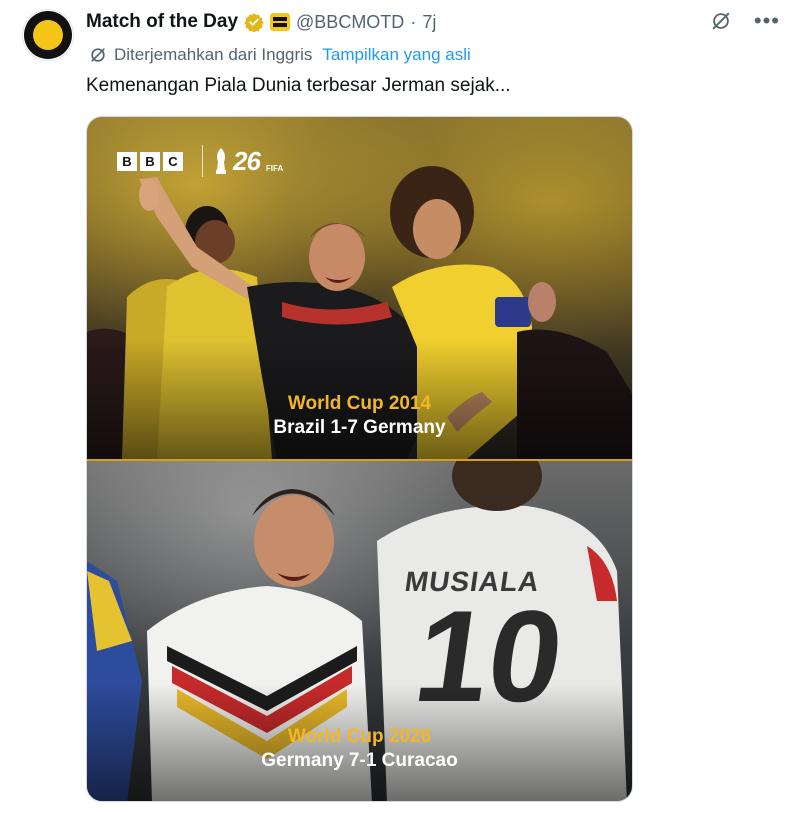 This screenshot has height=824, width=800. I want to click on grok-icon, so click(721, 21).